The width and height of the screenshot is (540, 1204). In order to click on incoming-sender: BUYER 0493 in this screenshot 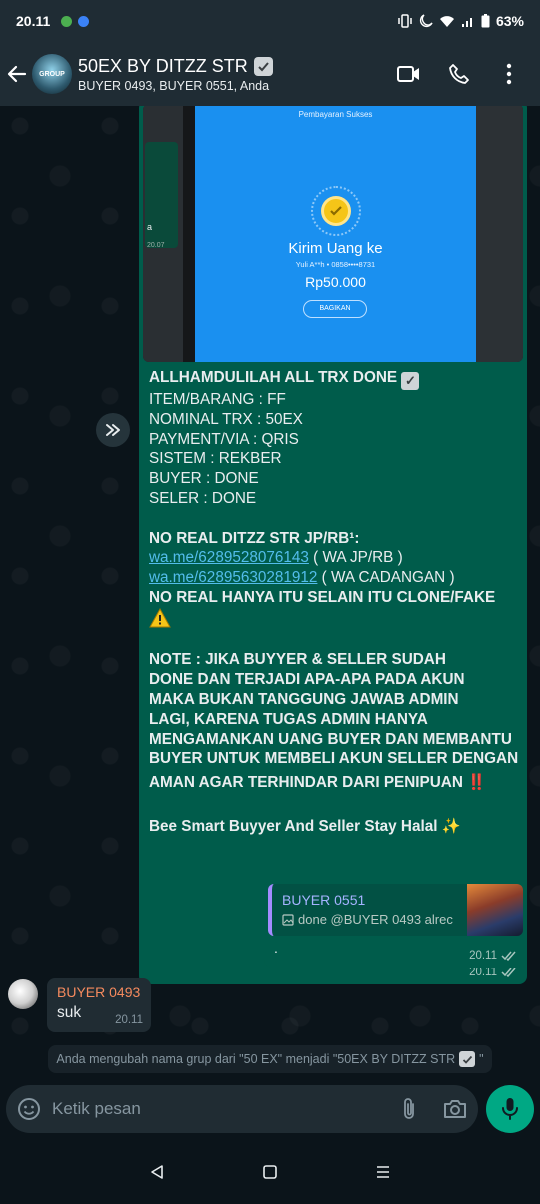, I will do `click(98, 992)`.